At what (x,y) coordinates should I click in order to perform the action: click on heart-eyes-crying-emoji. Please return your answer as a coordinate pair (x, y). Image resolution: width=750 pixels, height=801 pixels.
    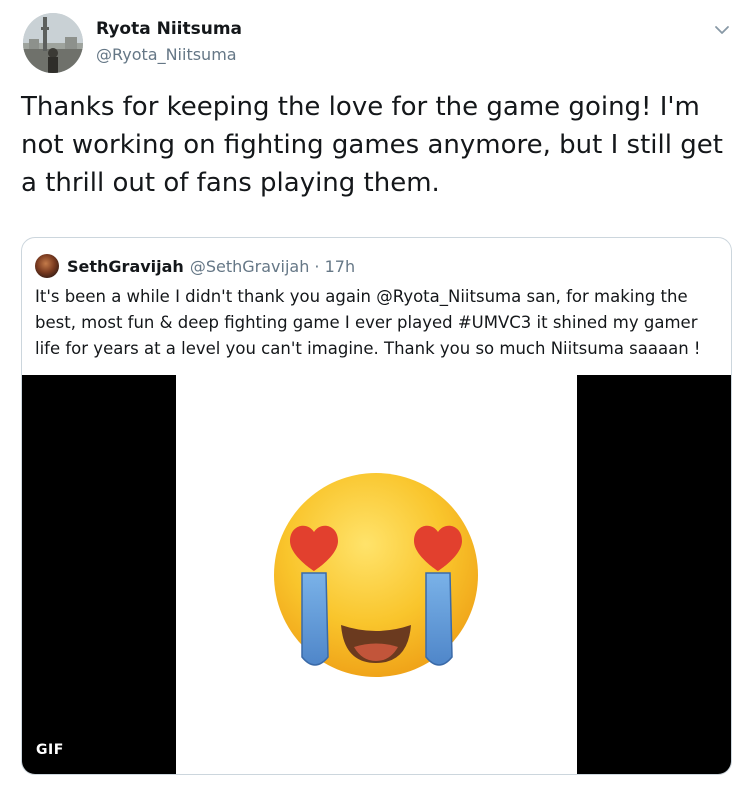
    Looking at the image, I should click on (376, 575).